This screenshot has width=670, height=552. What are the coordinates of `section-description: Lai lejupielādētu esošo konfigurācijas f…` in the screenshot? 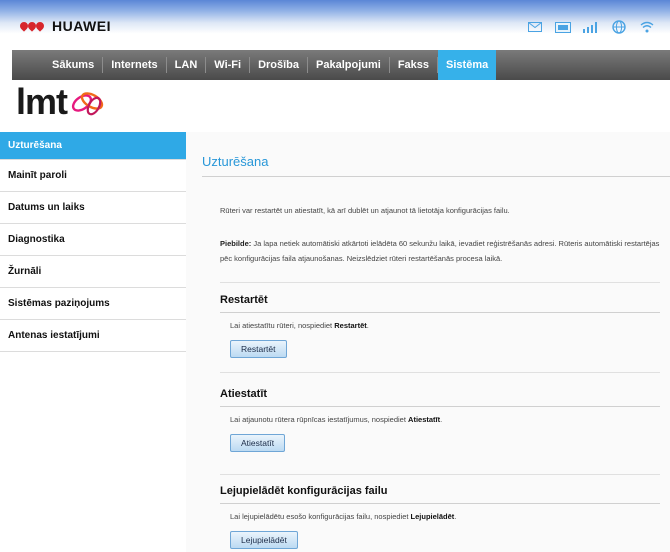 It's located at (440, 516).